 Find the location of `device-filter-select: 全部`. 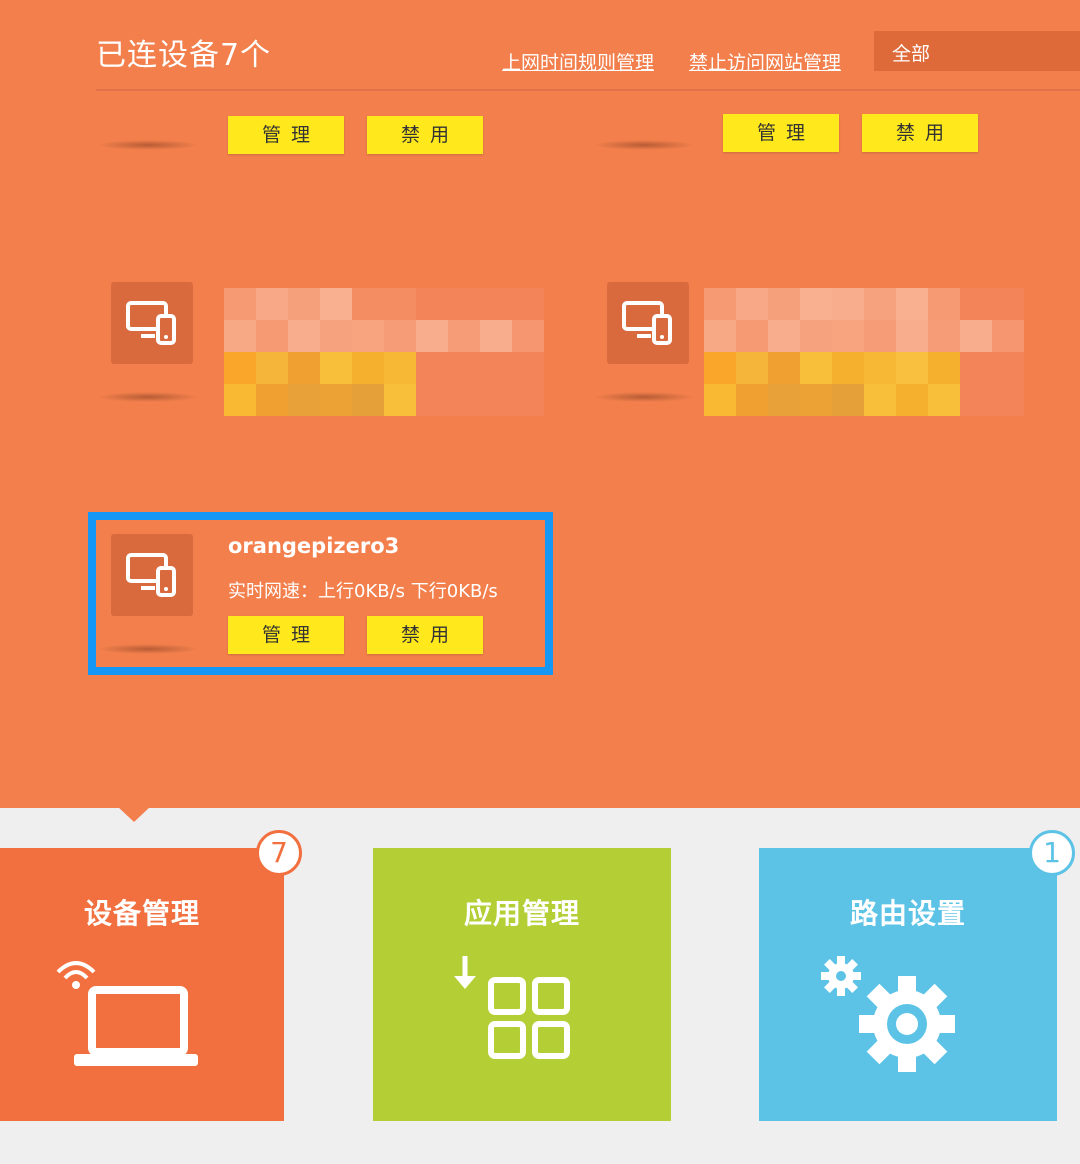

device-filter-select: 全部 is located at coordinates (977, 51).